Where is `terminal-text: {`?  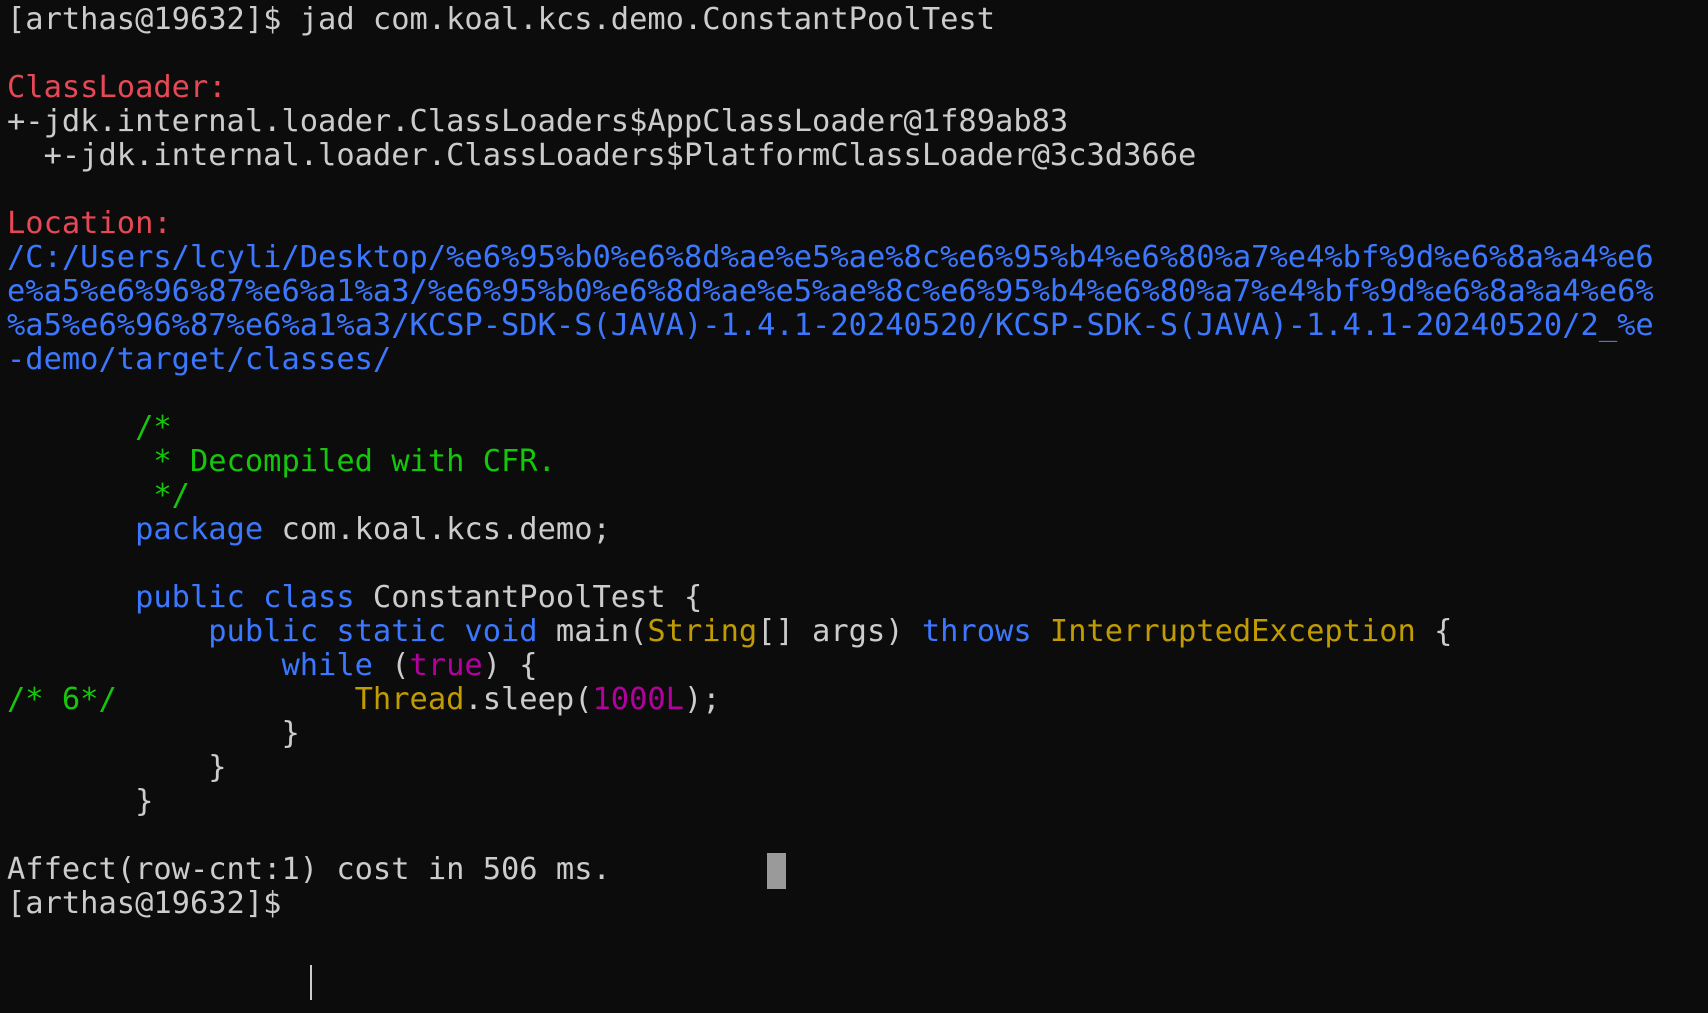 terminal-text: { is located at coordinates (1434, 631).